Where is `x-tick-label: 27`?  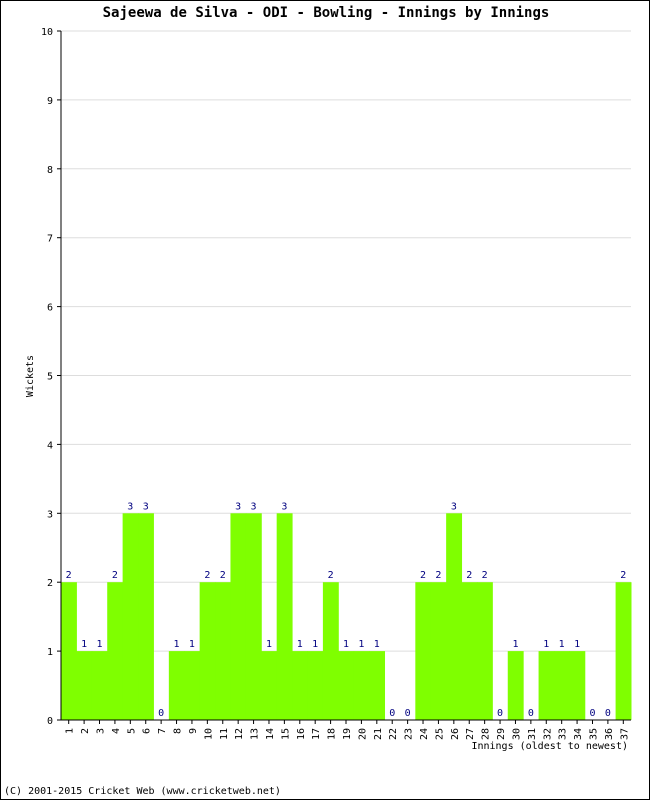 x-tick-label: 27 is located at coordinates (470, 734).